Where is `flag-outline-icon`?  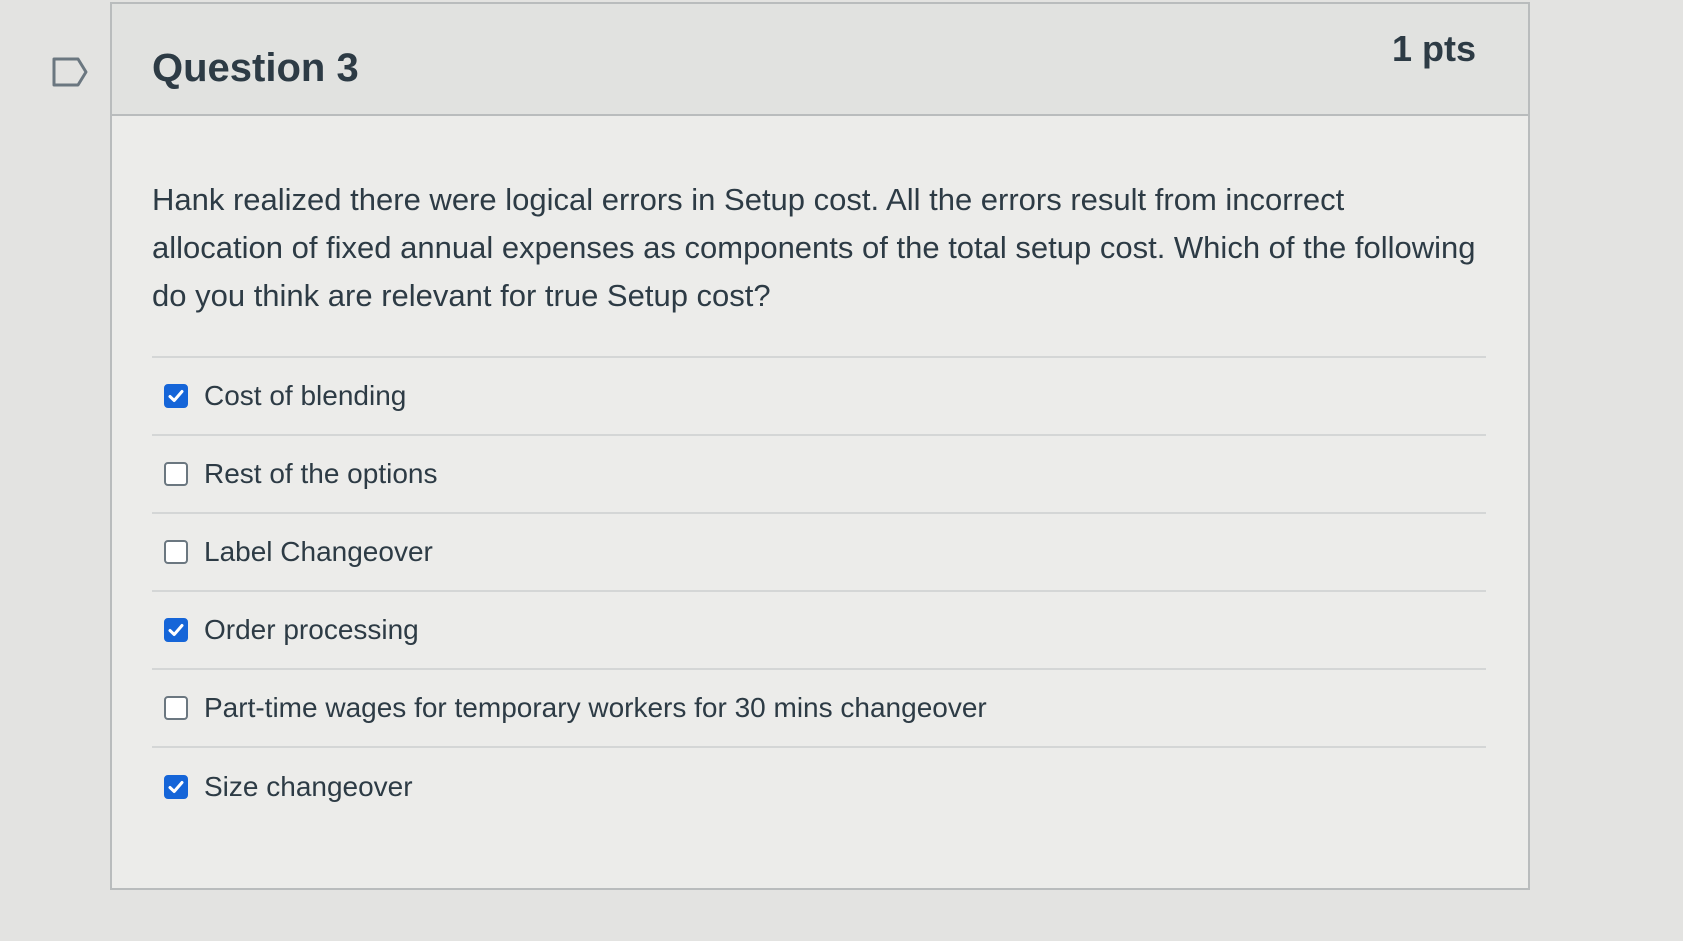
flag-outline-icon is located at coordinates (70, 72).